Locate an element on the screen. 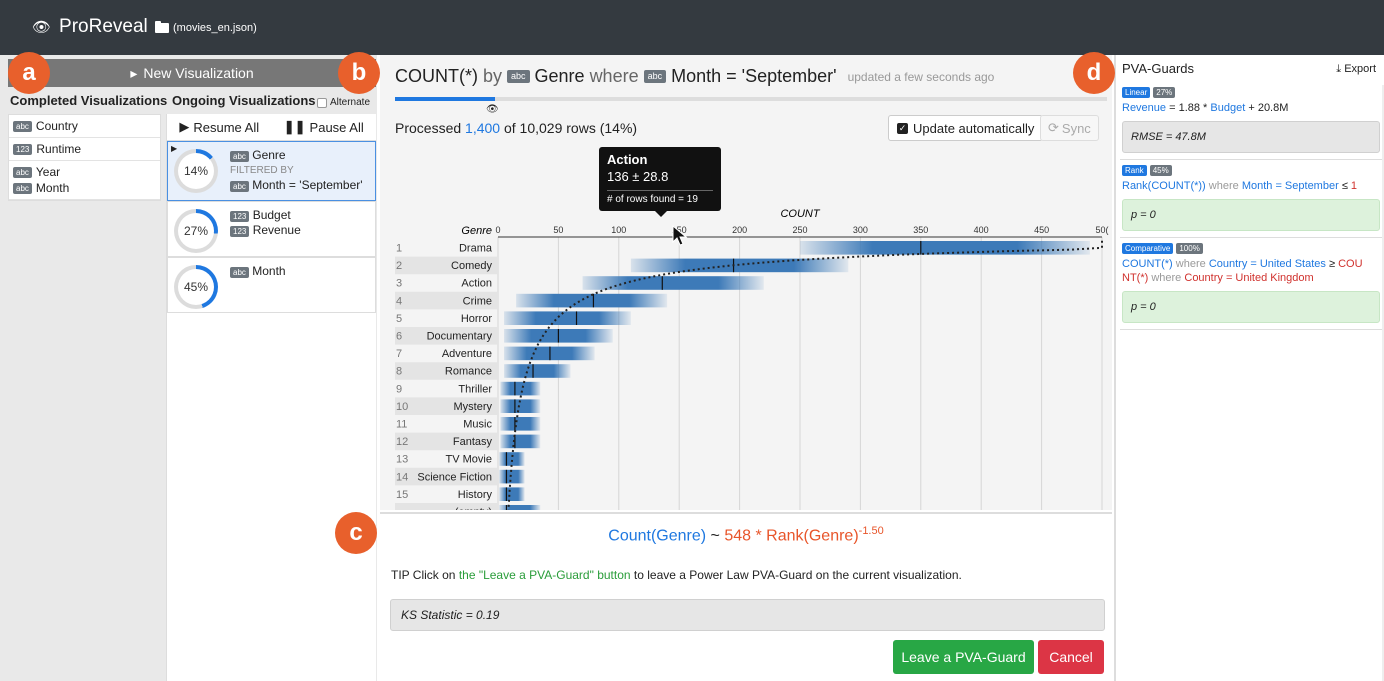 The width and height of the screenshot is (1384, 681). new-visualization-label: New Visualization is located at coordinates (198, 73).